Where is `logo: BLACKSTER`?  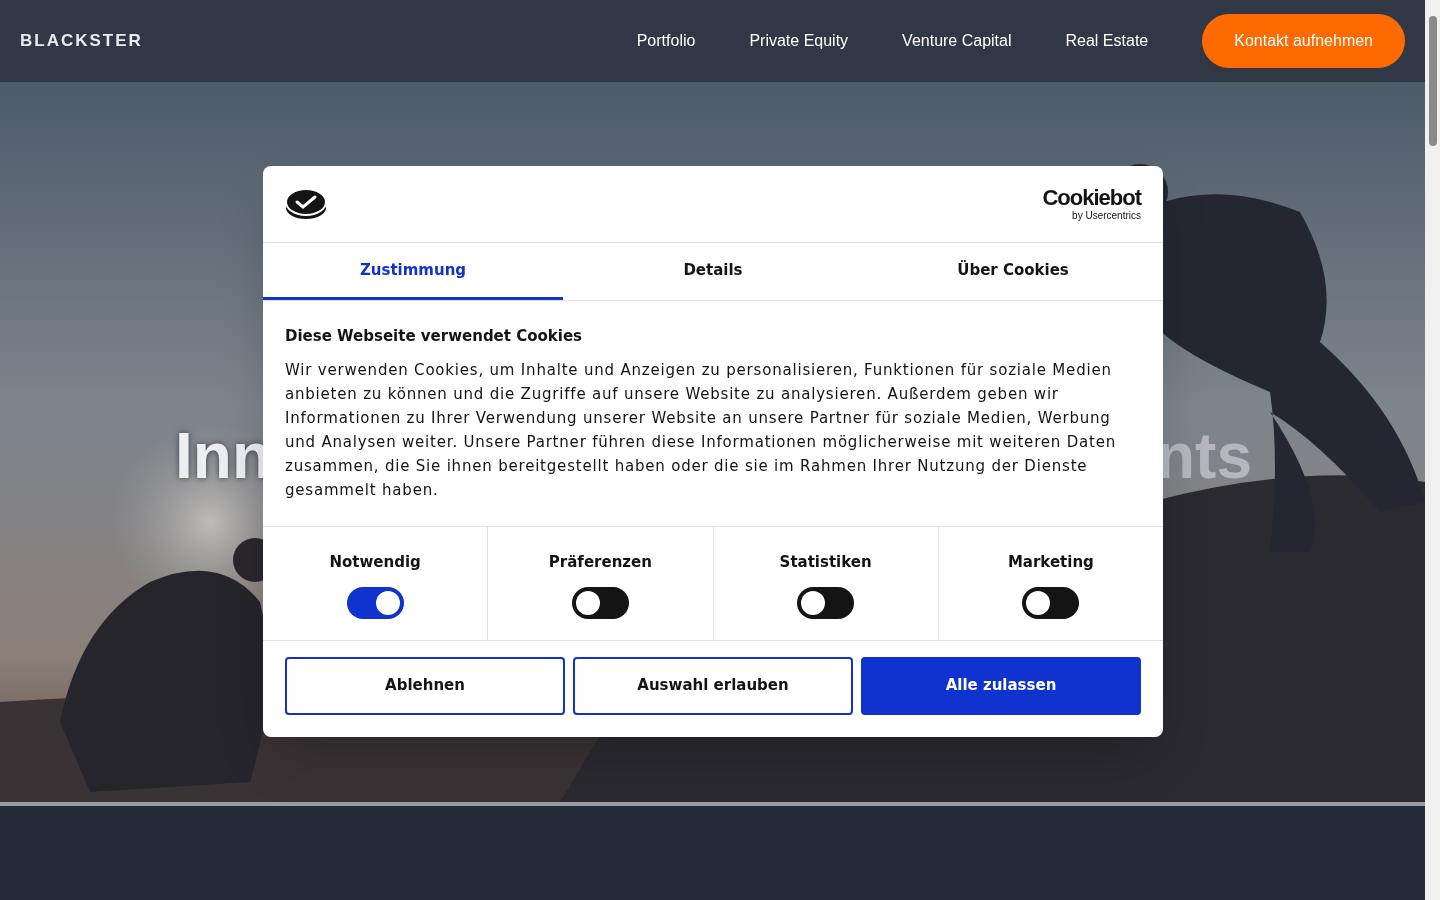
logo: BLACKSTER is located at coordinates (81, 41).